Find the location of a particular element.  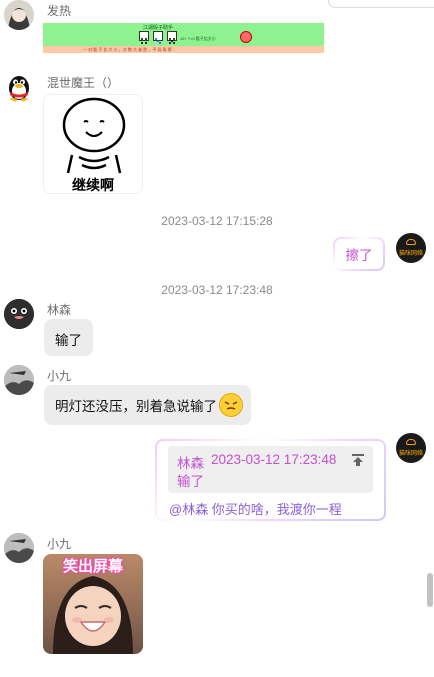

dice-image-title: 江湖骰子助手 is located at coordinates (158, 28).